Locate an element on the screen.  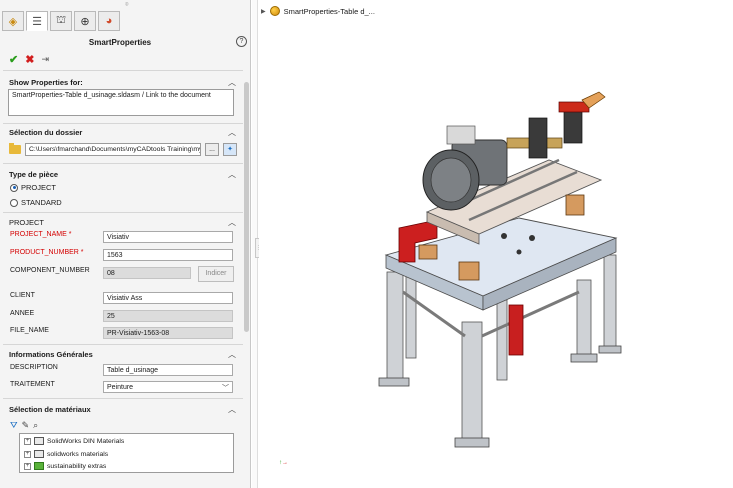
cancel-button: ✖ is located at coordinates (29, 59).